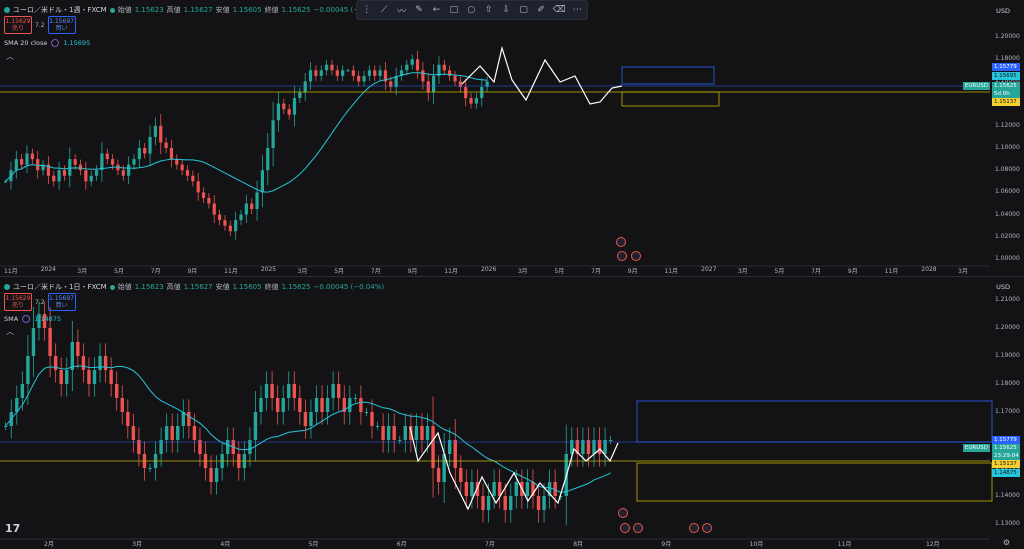 The image size is (1024, 549). What do you see at coordinates (506, 10) in the screenshot?
I see `arrow-down-tool-icon: ⇩` at bounding box center [506, 10].